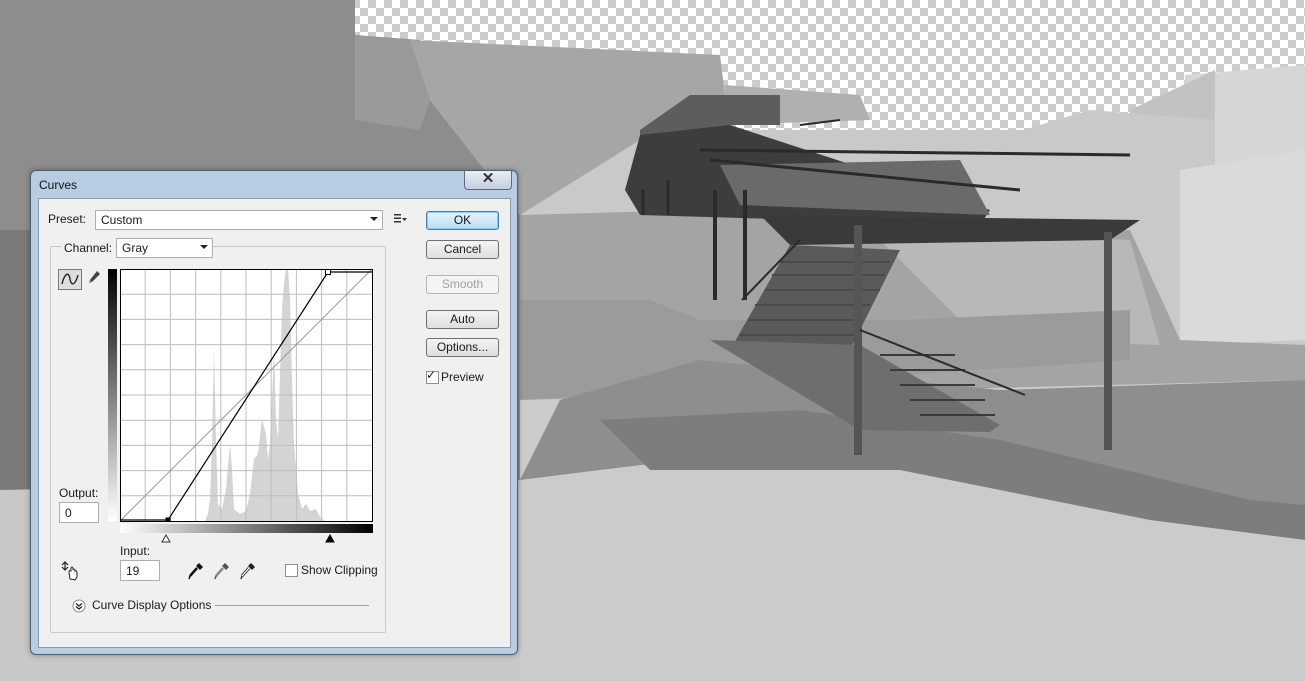 The height and width of the screenshot is (681, 1305). What do you see at coordinates (71, 571) in the screenshot?
I see `target-adjustment-hand-icon` at bounding box center [71, 571].